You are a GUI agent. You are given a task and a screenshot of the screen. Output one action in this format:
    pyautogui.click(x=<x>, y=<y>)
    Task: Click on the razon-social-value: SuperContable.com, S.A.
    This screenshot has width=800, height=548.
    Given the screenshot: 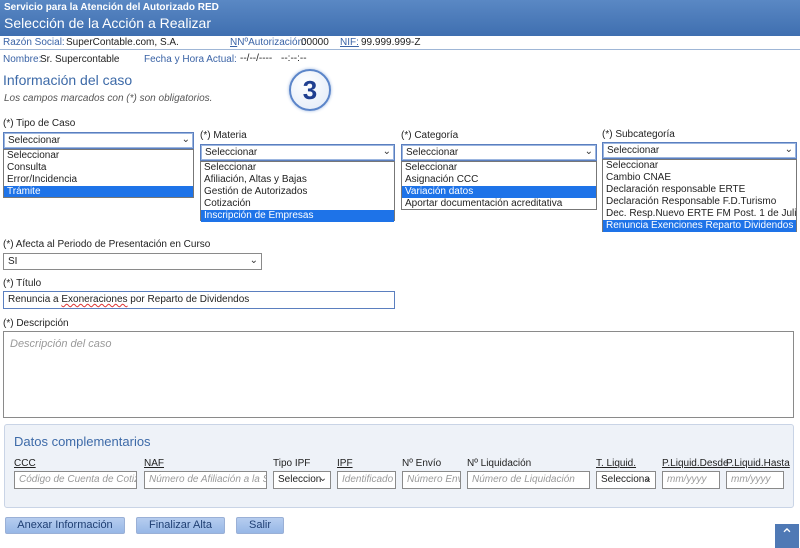 What is the action you would take?
    pyautogui.click(x=122, y=42)
    